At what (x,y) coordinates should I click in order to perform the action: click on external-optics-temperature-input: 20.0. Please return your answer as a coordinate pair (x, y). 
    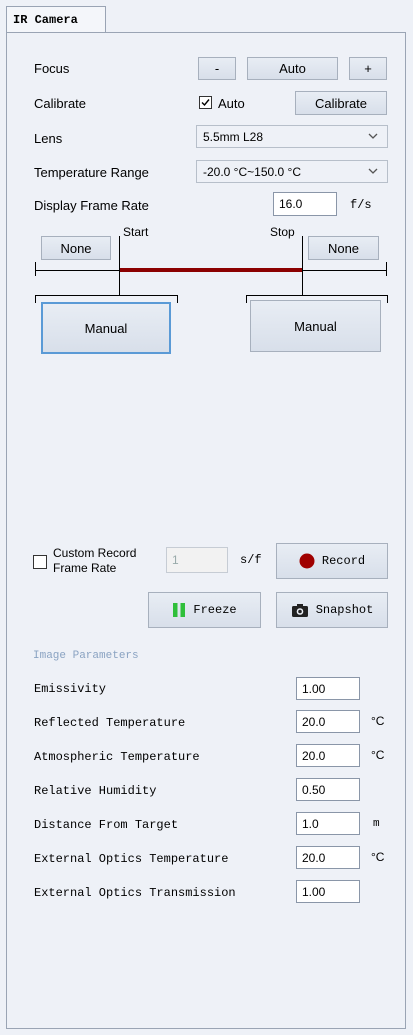
    Looking at the image, I should click on (328, 857).